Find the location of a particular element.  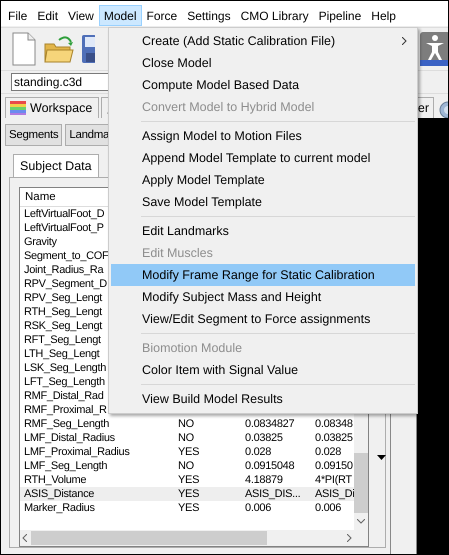

table-cell: RPV_Segment_D is located at coordinates (65, 284).